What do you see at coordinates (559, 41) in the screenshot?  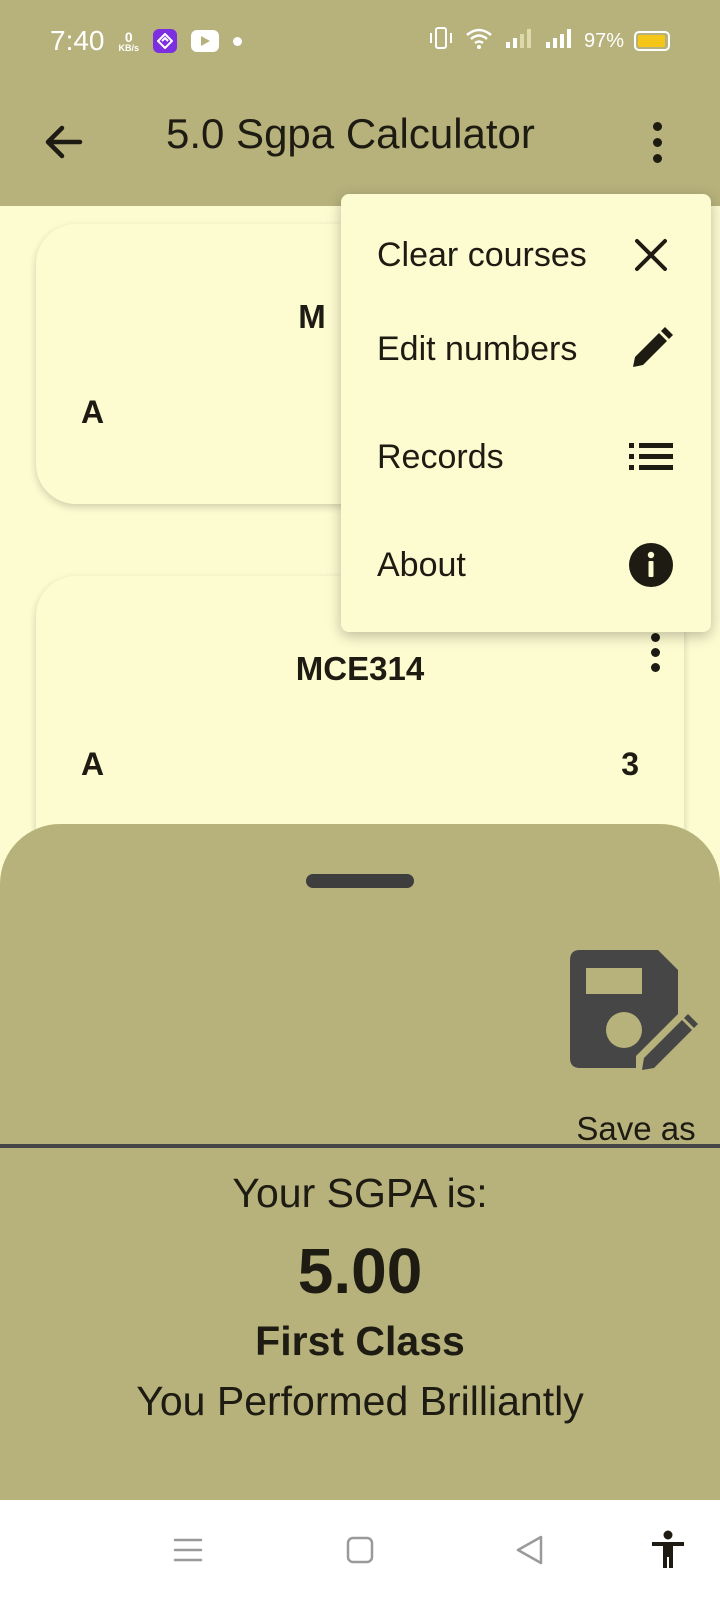 I see `signal-icon` at bounding box center [559, 41].